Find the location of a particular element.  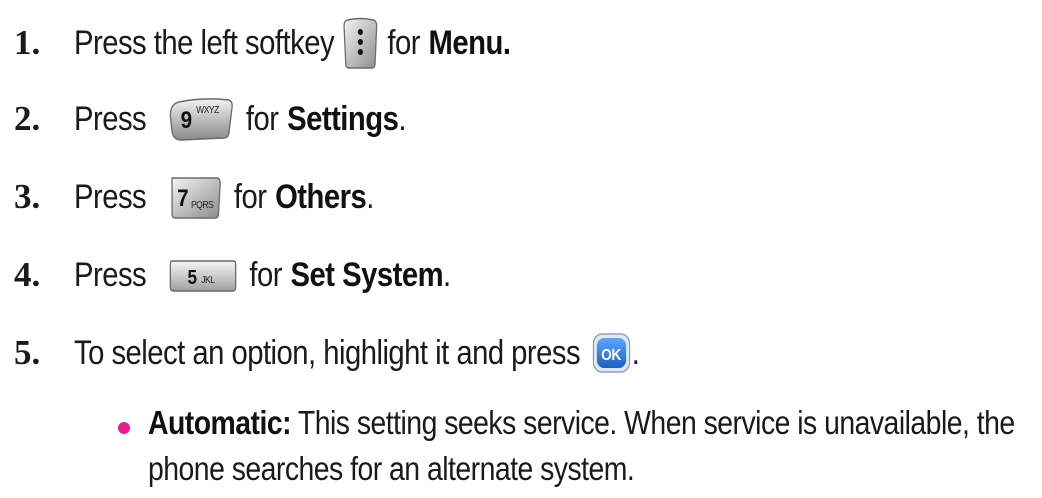

step-target: Menu. is located at coordinates (469, 42).